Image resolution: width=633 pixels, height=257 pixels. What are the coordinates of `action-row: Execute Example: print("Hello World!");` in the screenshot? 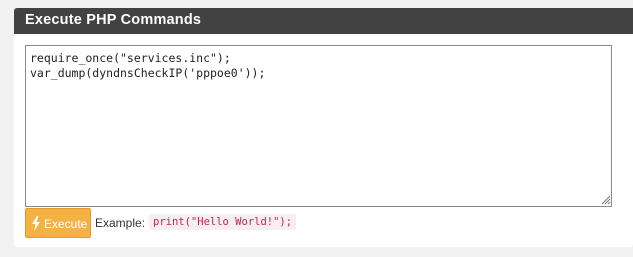 It's located at (320, 223).